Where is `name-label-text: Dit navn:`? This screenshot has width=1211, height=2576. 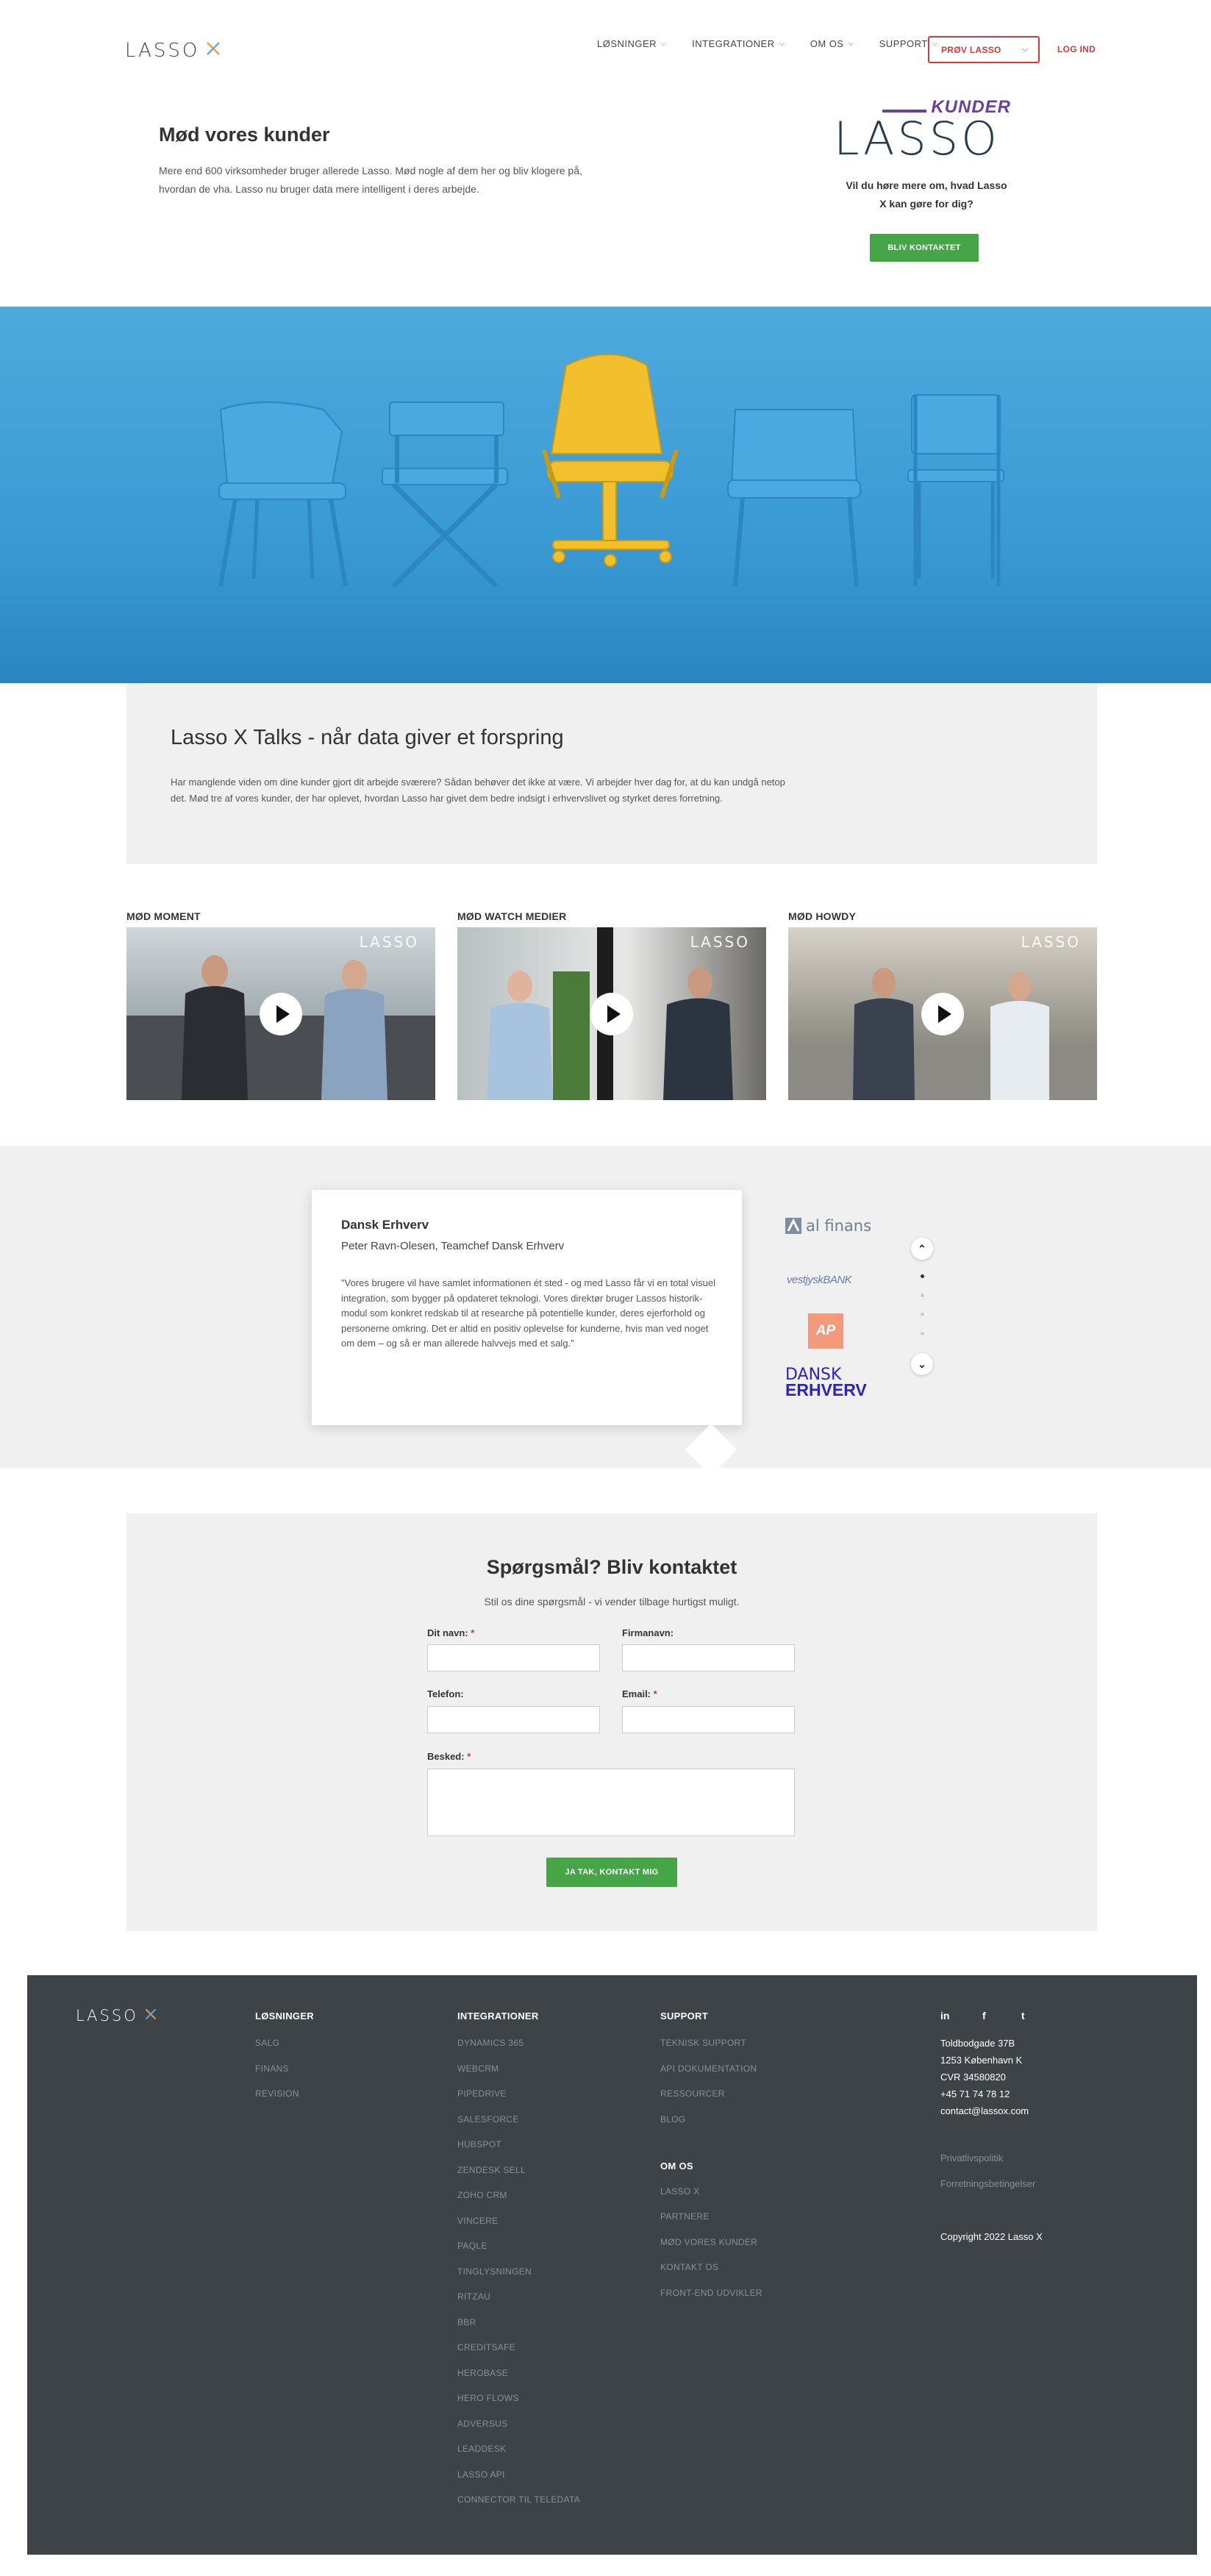
name-label-text: Dit navn: is located at coordinates (447, 1632).